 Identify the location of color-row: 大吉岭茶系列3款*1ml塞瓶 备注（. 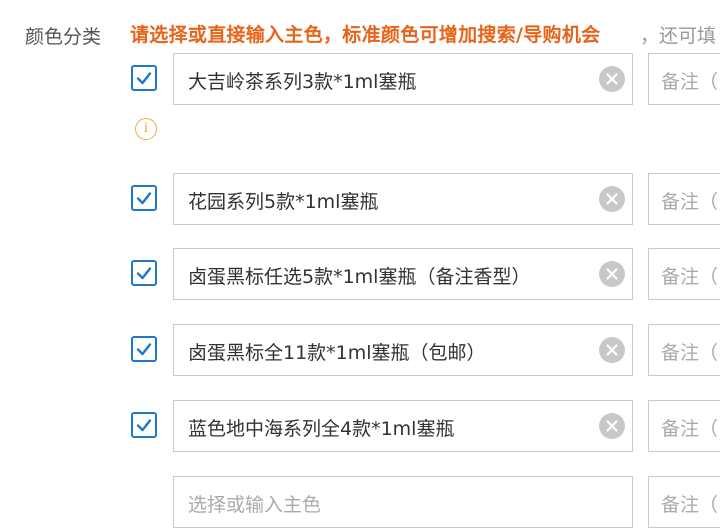
(360, 80).